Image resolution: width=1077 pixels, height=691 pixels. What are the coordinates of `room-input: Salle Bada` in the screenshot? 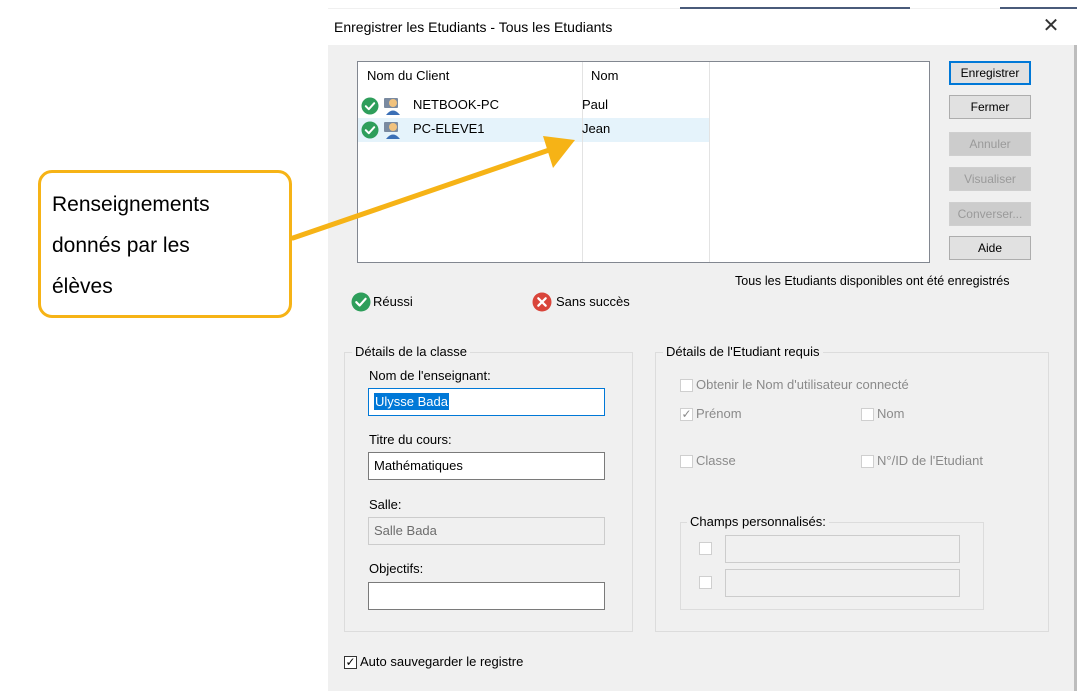 It's located at (486, 531).